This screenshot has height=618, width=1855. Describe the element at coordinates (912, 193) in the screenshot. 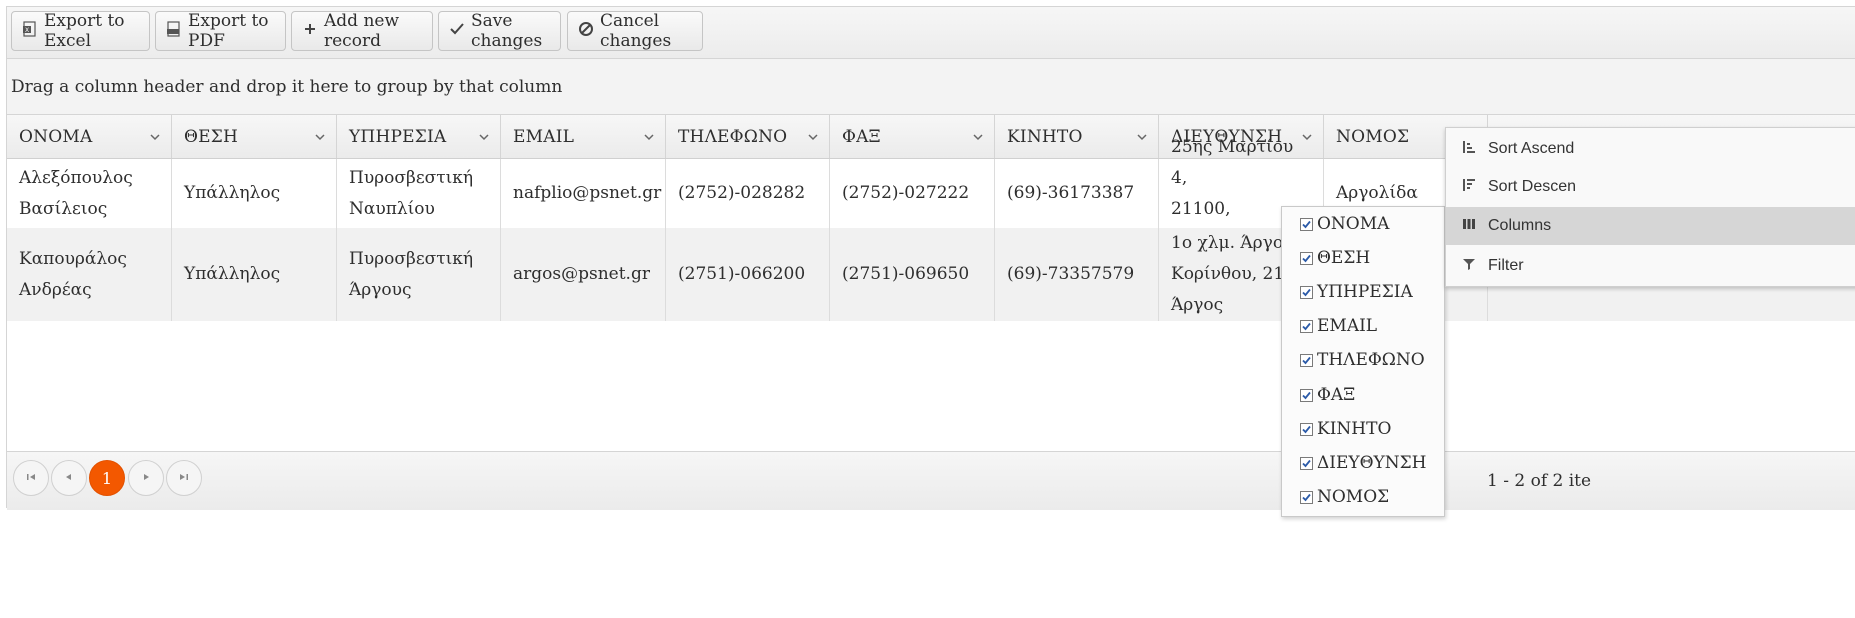

I see `cell-fax: (2752)-027222` at that location.